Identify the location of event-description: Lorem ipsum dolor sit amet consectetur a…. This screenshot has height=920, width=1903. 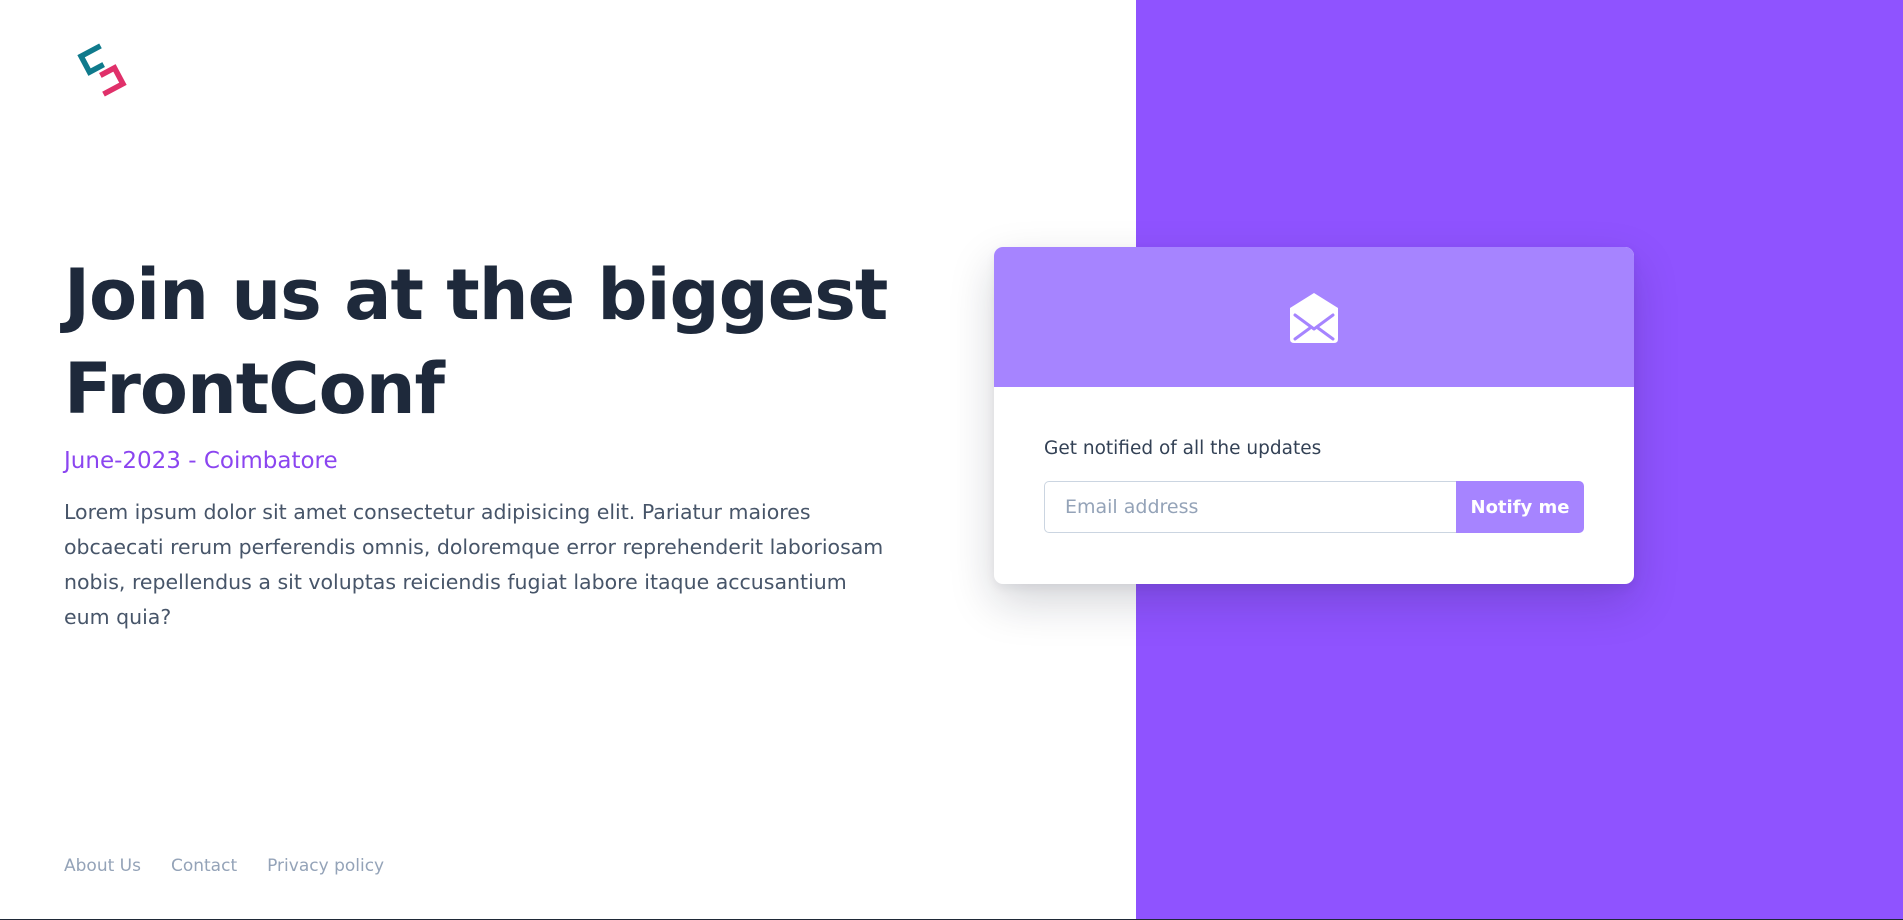
(474, 564).